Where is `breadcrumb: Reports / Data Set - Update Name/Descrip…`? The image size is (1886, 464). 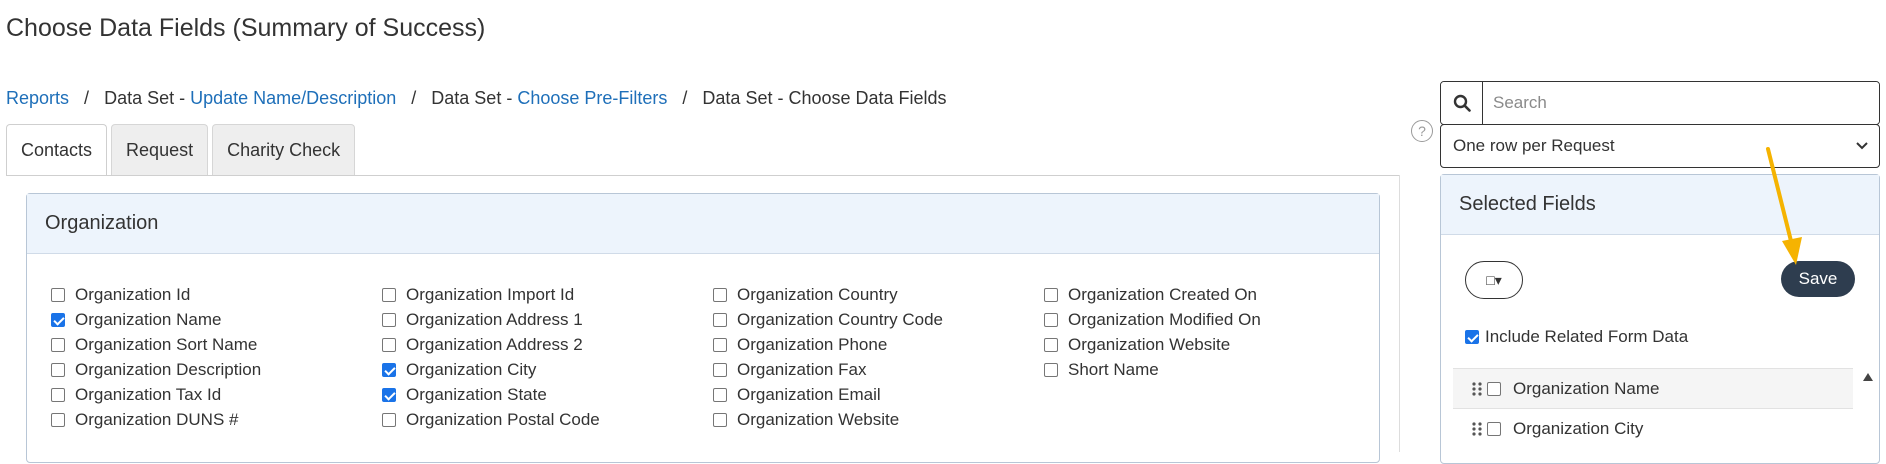
breadcrumb: Reports / Data Set - Update Name/Descrip… is located at coordinates (476, 98).